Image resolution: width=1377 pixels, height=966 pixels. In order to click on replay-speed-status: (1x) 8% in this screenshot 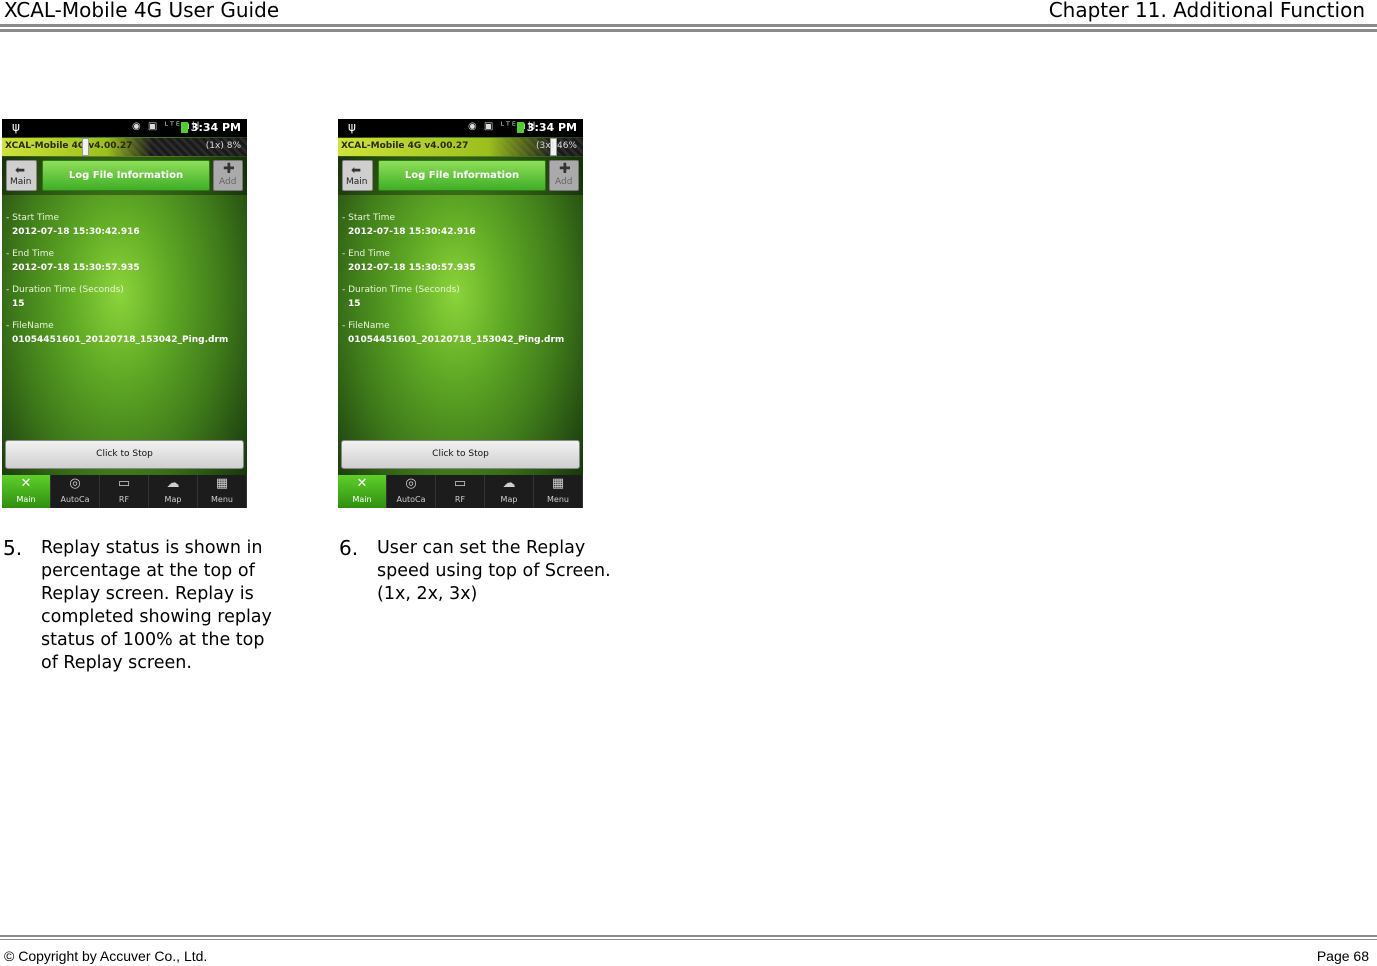, I will do `click(223, 146)`.